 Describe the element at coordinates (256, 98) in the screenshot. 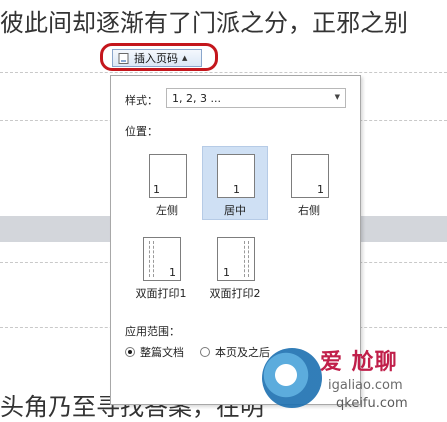

I see `style-select: 1, 2, 3 ... ▼` at that location.